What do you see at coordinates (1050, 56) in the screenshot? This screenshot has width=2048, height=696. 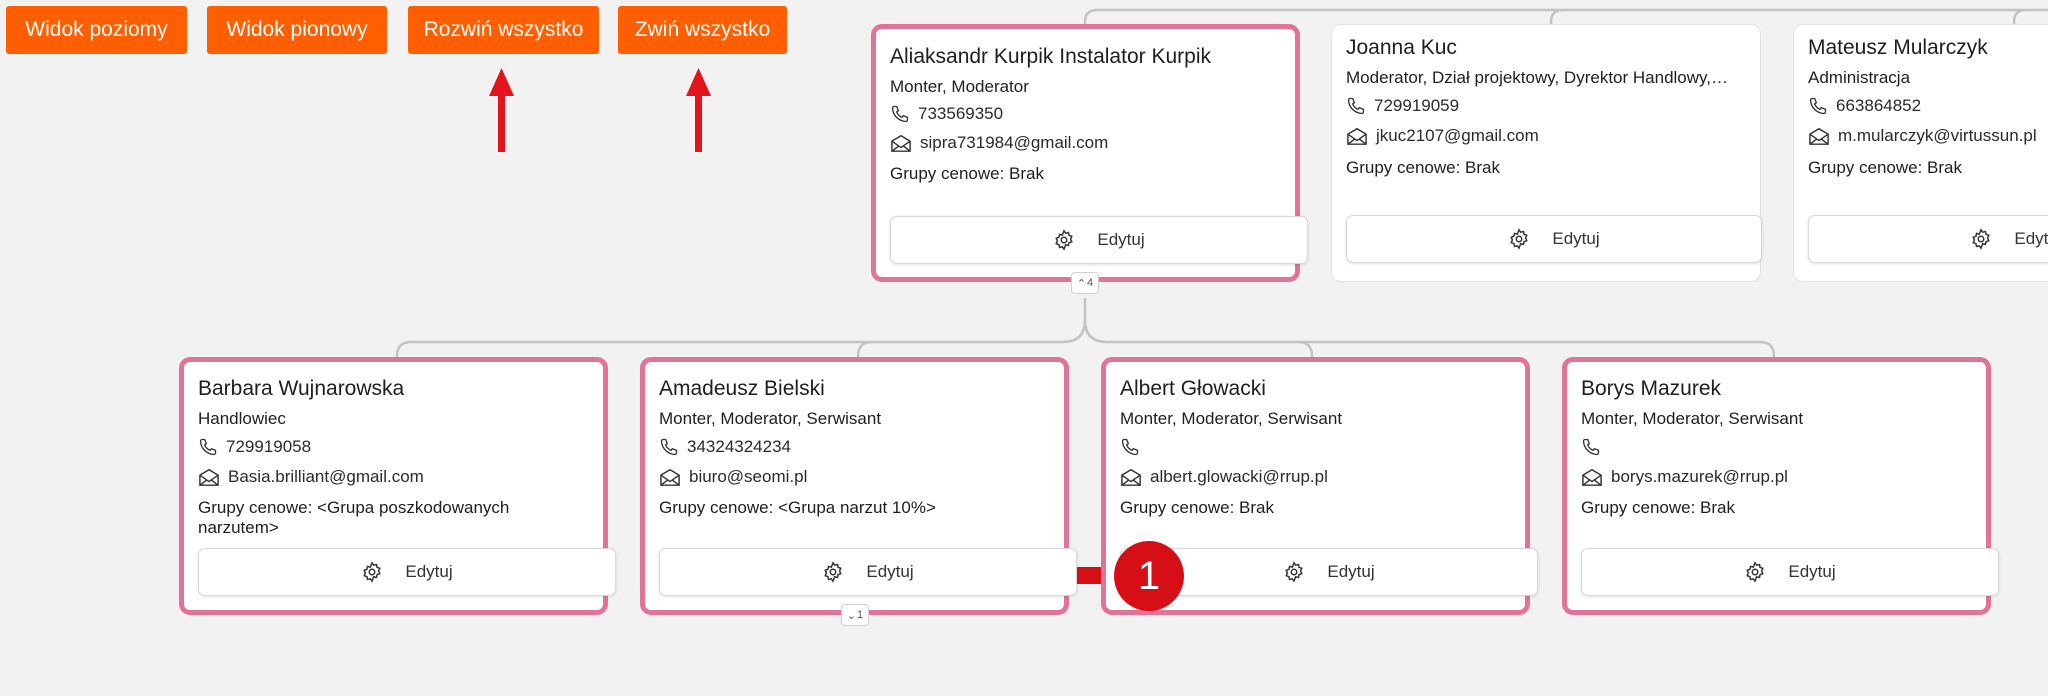 I see `employee-name: Aliaksandr Kurpik Instalator Kurpik` at bounding box center [1050, 56].